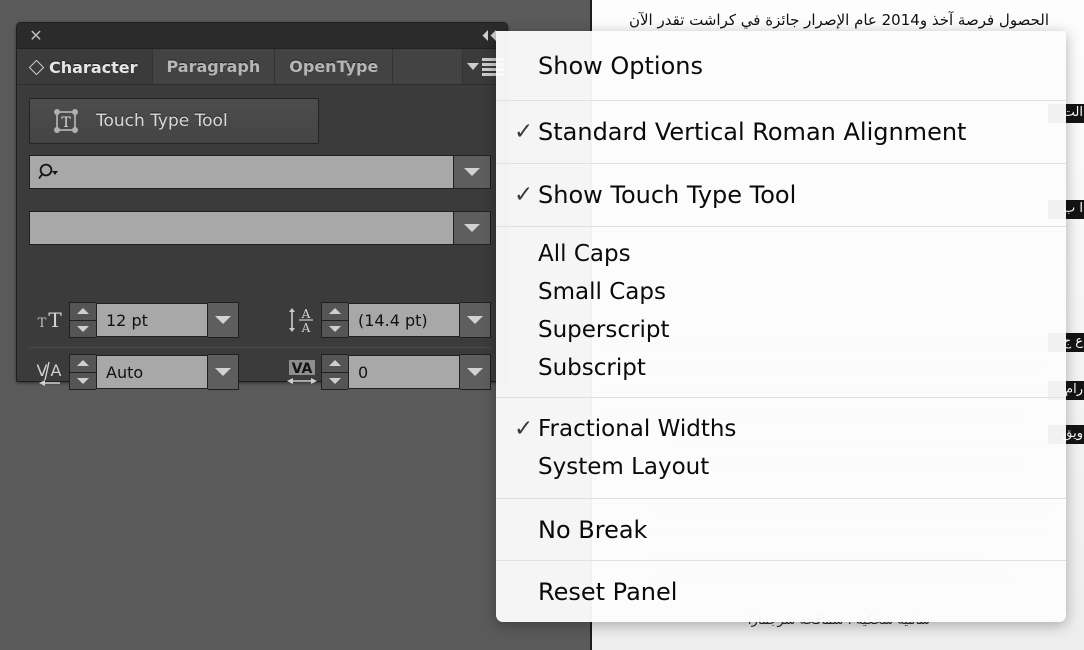 The image size is (1084, 650). Describe the element at coordinates (404, 372) in the screenshot. I see `tracking-value: 0` at that location.